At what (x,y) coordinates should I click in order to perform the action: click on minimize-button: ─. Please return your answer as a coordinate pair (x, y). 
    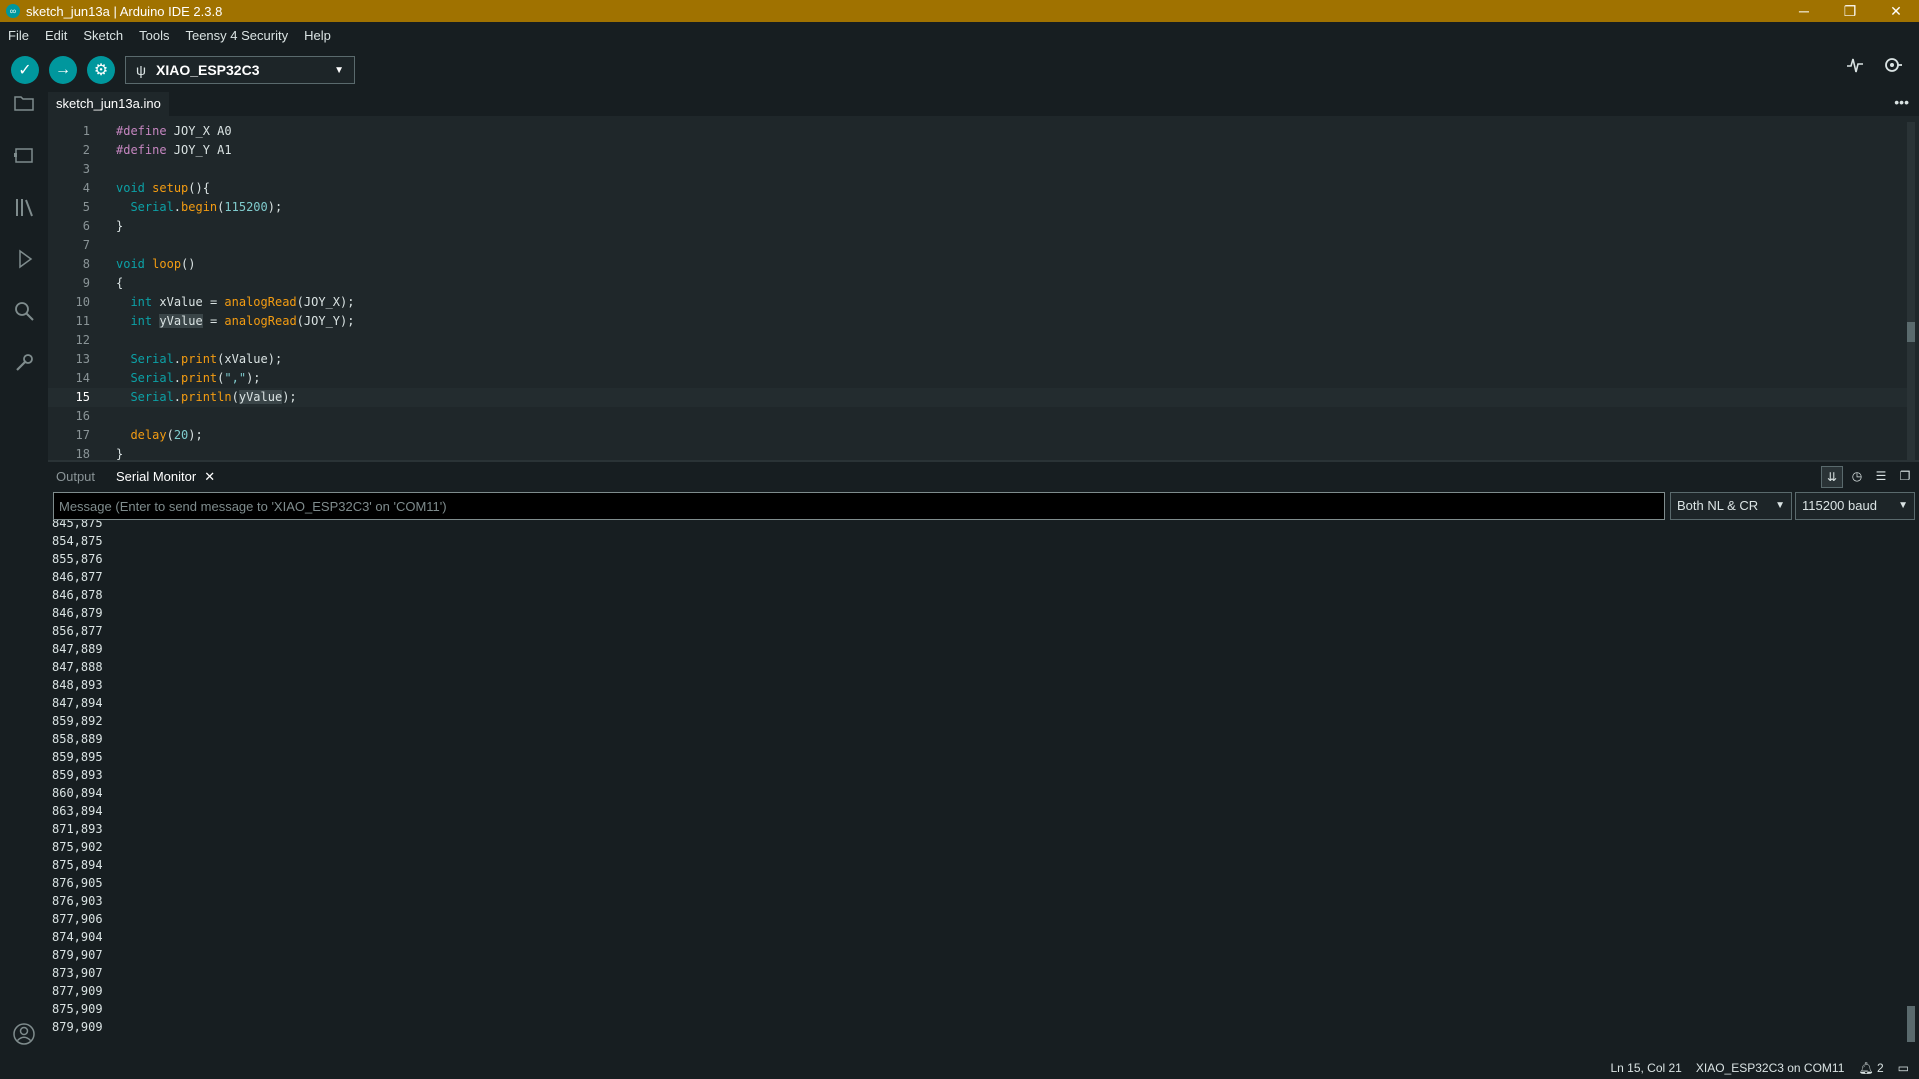
    Looking at the image, I should click on (1804, 11).